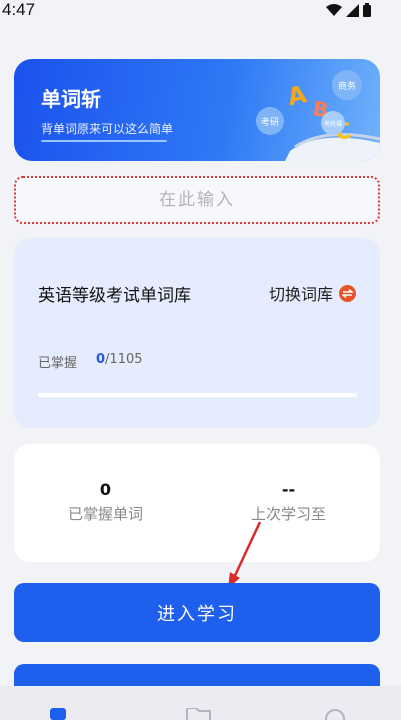  What do you see at coordinates (197, 395) in the screenshot?
I see `progress-bar` at bounding box center [197, 395].